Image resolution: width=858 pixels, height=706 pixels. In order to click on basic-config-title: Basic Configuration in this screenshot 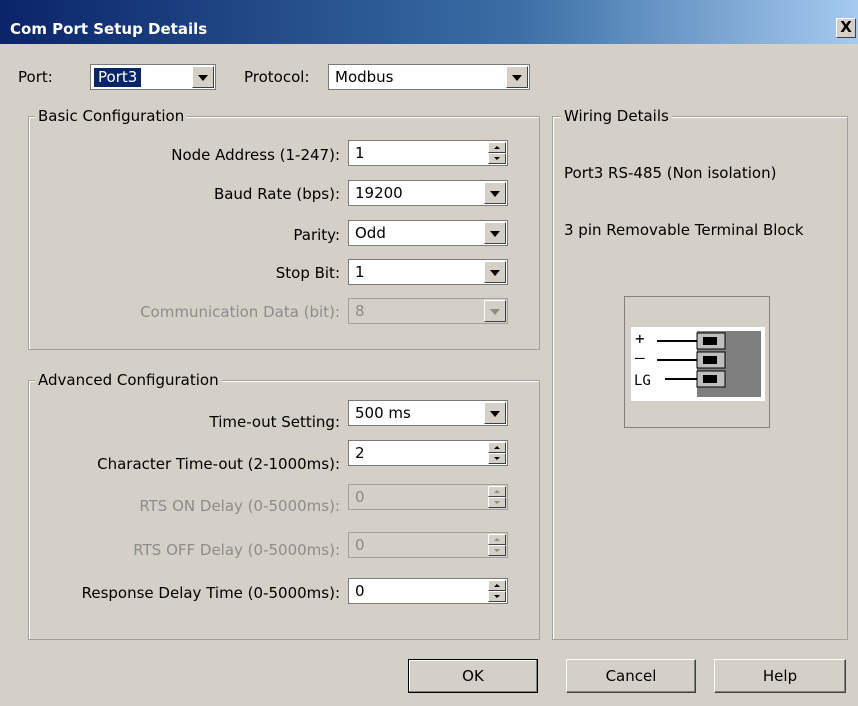, I will do `click(111, 116)`.